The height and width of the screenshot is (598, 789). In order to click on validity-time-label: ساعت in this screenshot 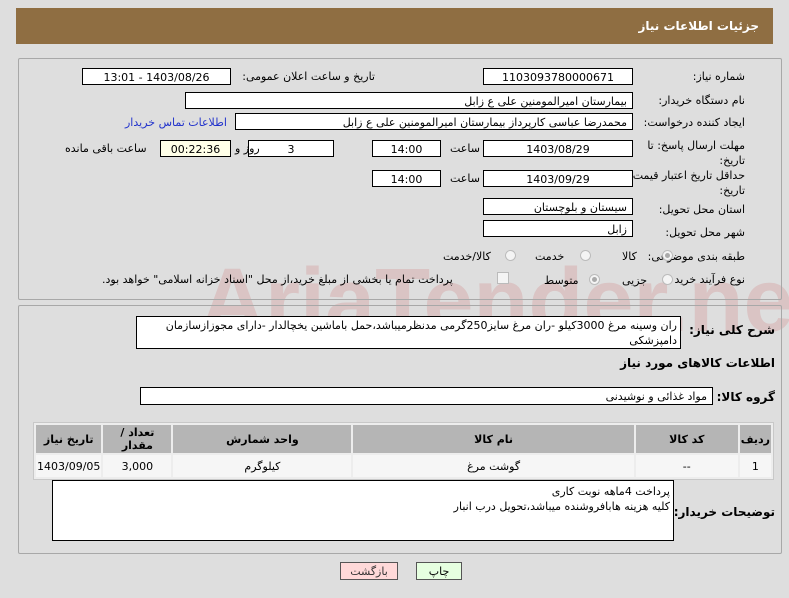, I will do `click(465, 178)`.